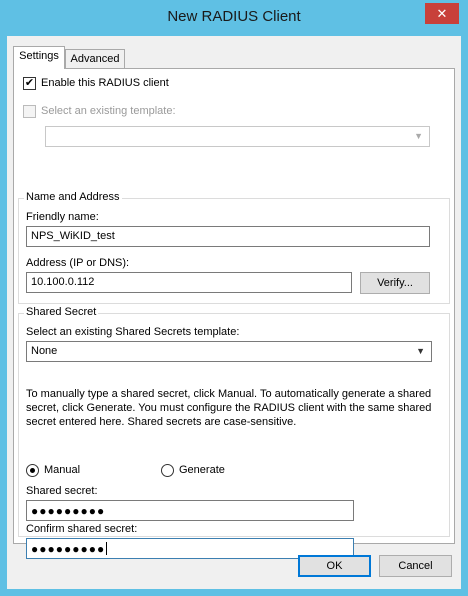  What do you see at coordinates (334, 566) in the screenshot?
I see `ok-button: OK` at bounding box center [334, 566].